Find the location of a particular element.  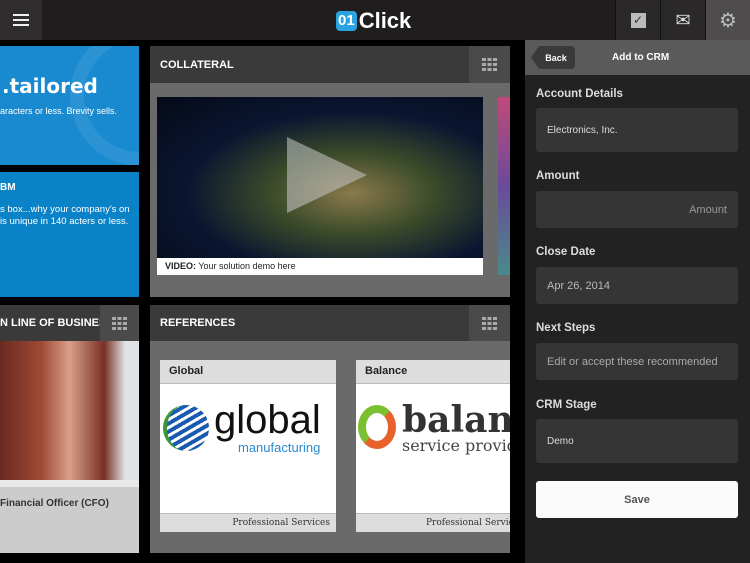

card-footer: Professional Services is located at coordinates (248, 522).